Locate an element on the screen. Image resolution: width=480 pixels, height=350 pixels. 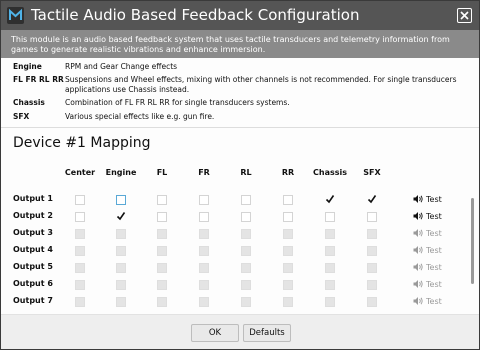
output-label: Output 5 is located at coordinates (33, 266).